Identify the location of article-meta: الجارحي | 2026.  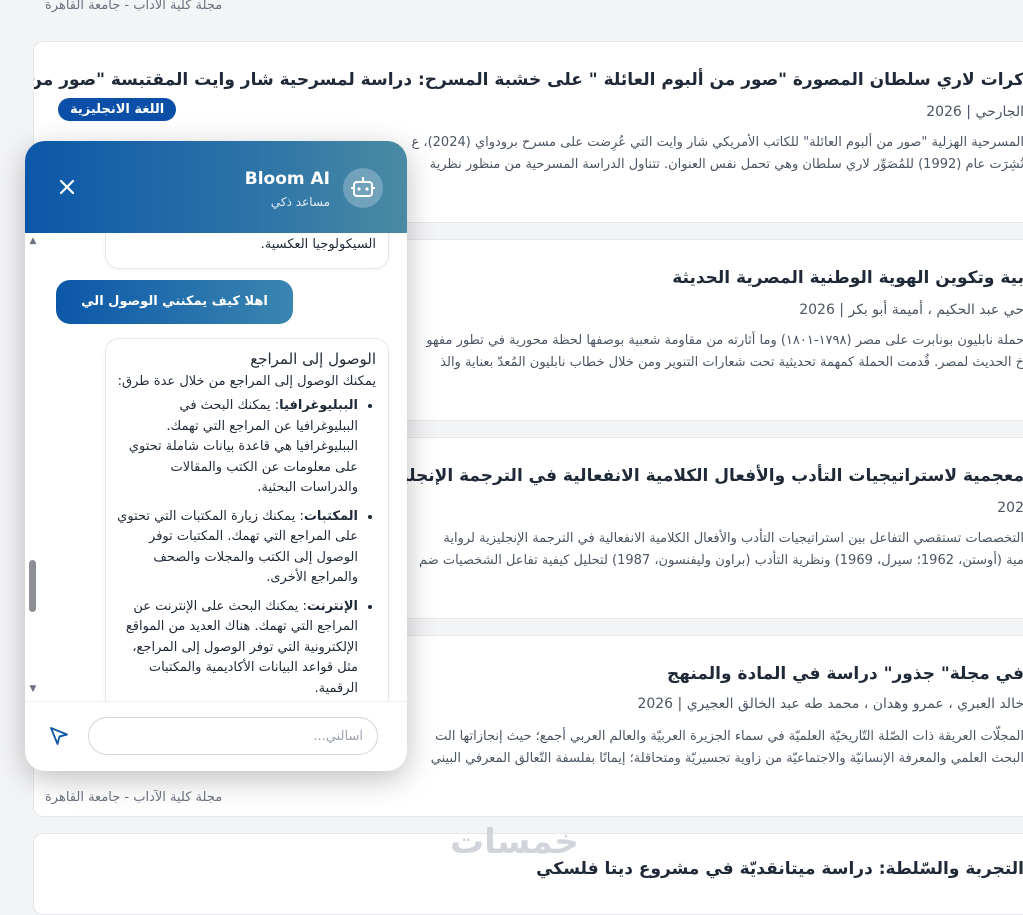
(974, 112).